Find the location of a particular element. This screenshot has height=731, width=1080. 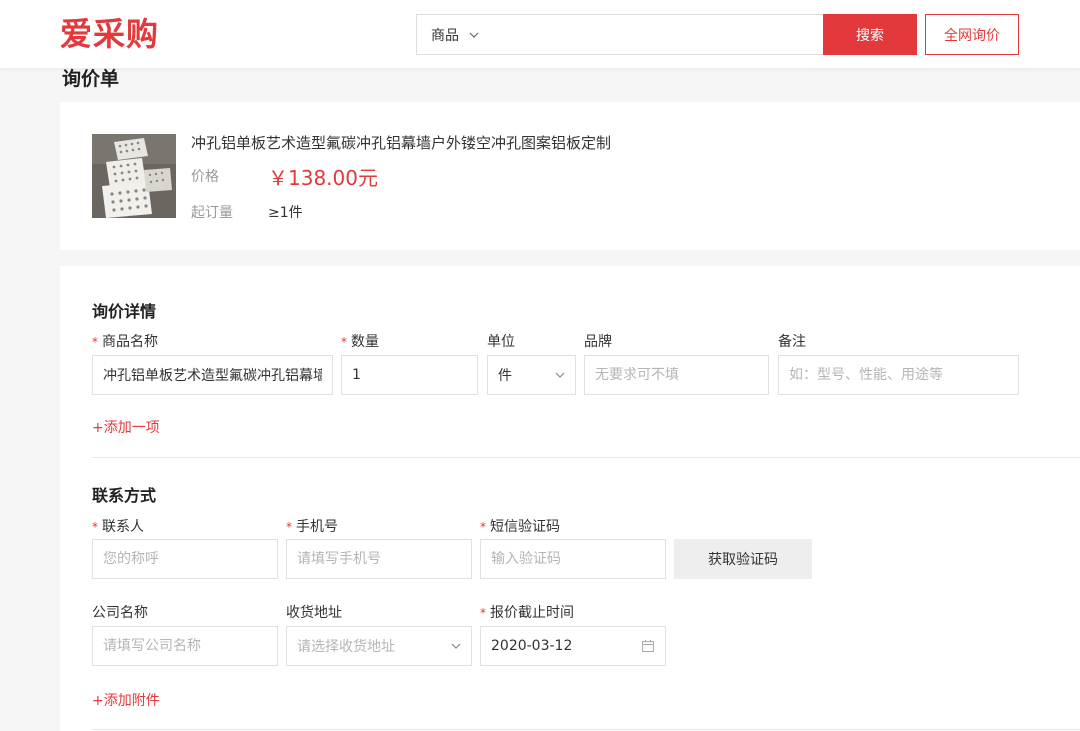

remark-field is located at coordinates (898, 375).